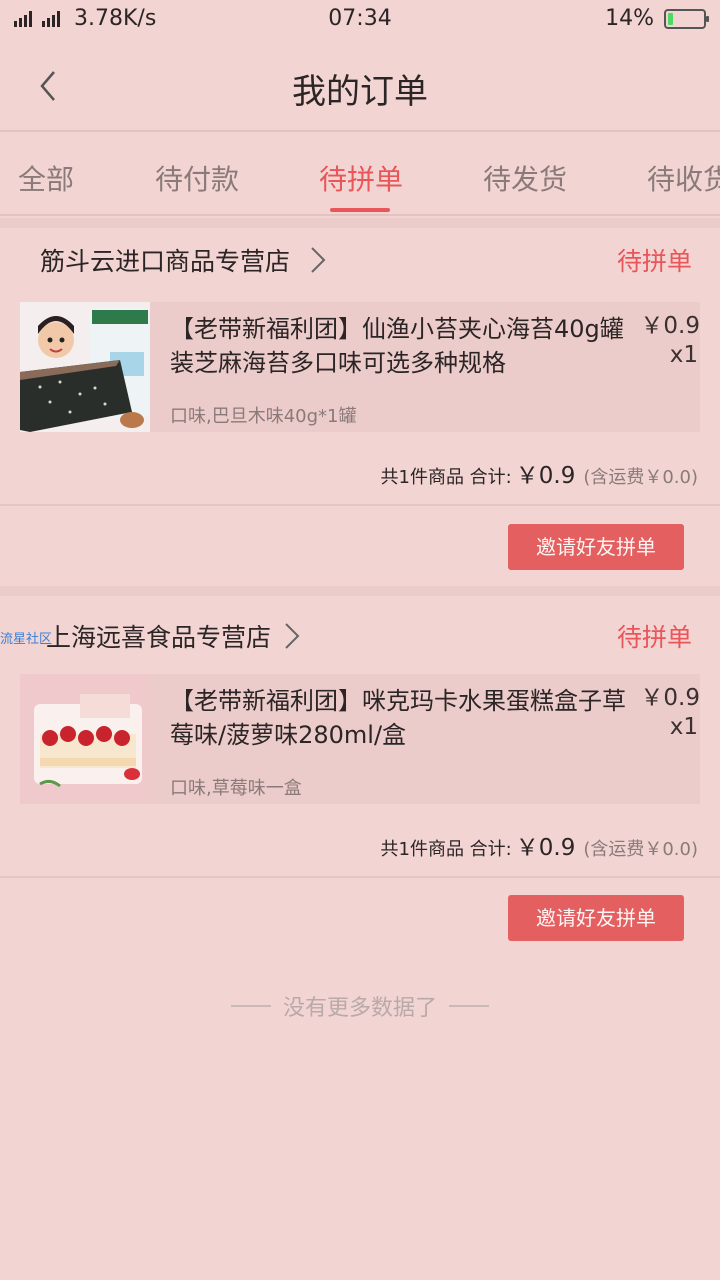  What do you see at coordinates (360, 92) in the screenshot?
I see `page-title: 我的订单` at bounding box center [360, 92].